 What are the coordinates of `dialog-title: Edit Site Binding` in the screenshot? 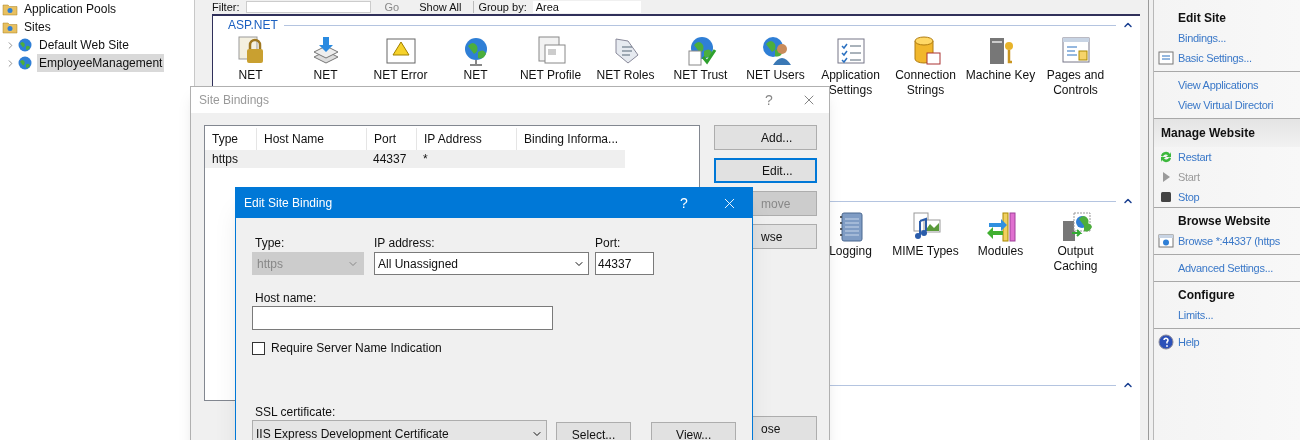 It's located at (289, 203).